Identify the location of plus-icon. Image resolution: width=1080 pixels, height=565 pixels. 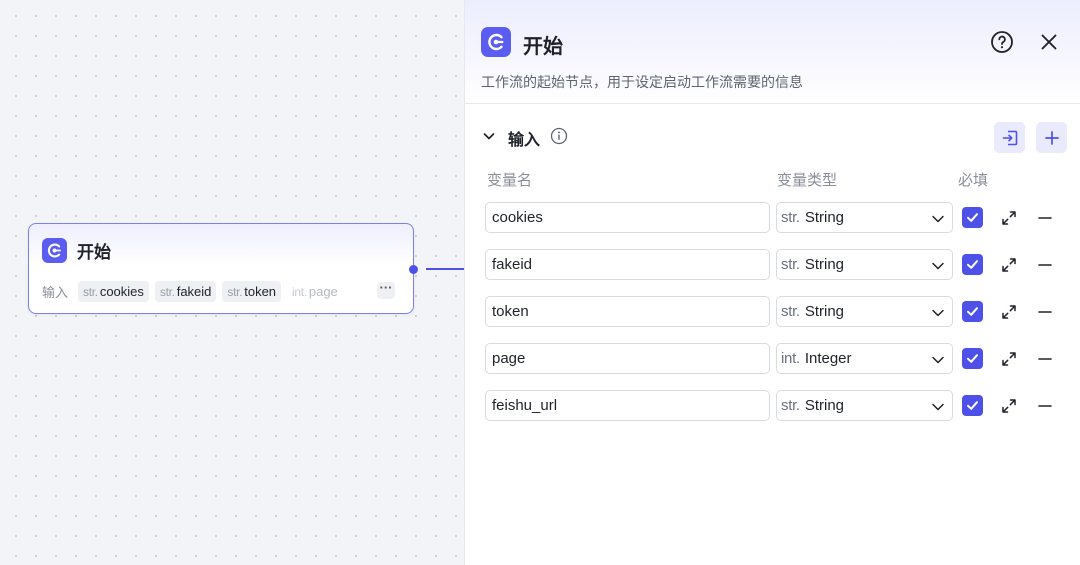
(1051, 137).